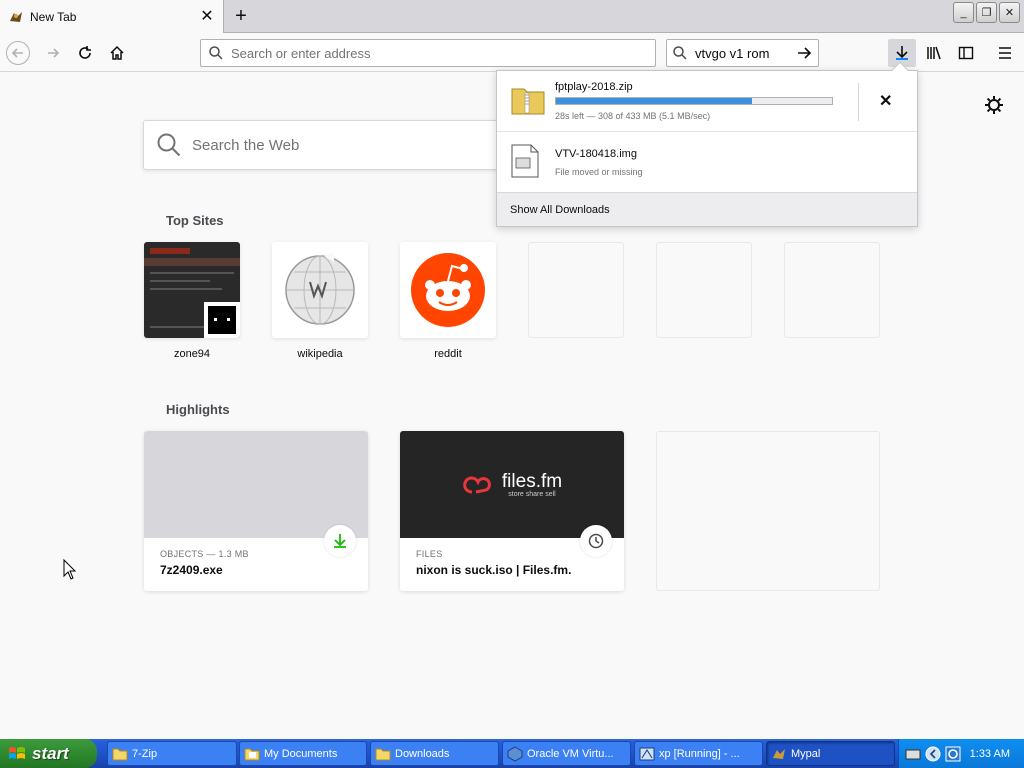  I want to click on top-site-label: reddit, so click(448, 354).